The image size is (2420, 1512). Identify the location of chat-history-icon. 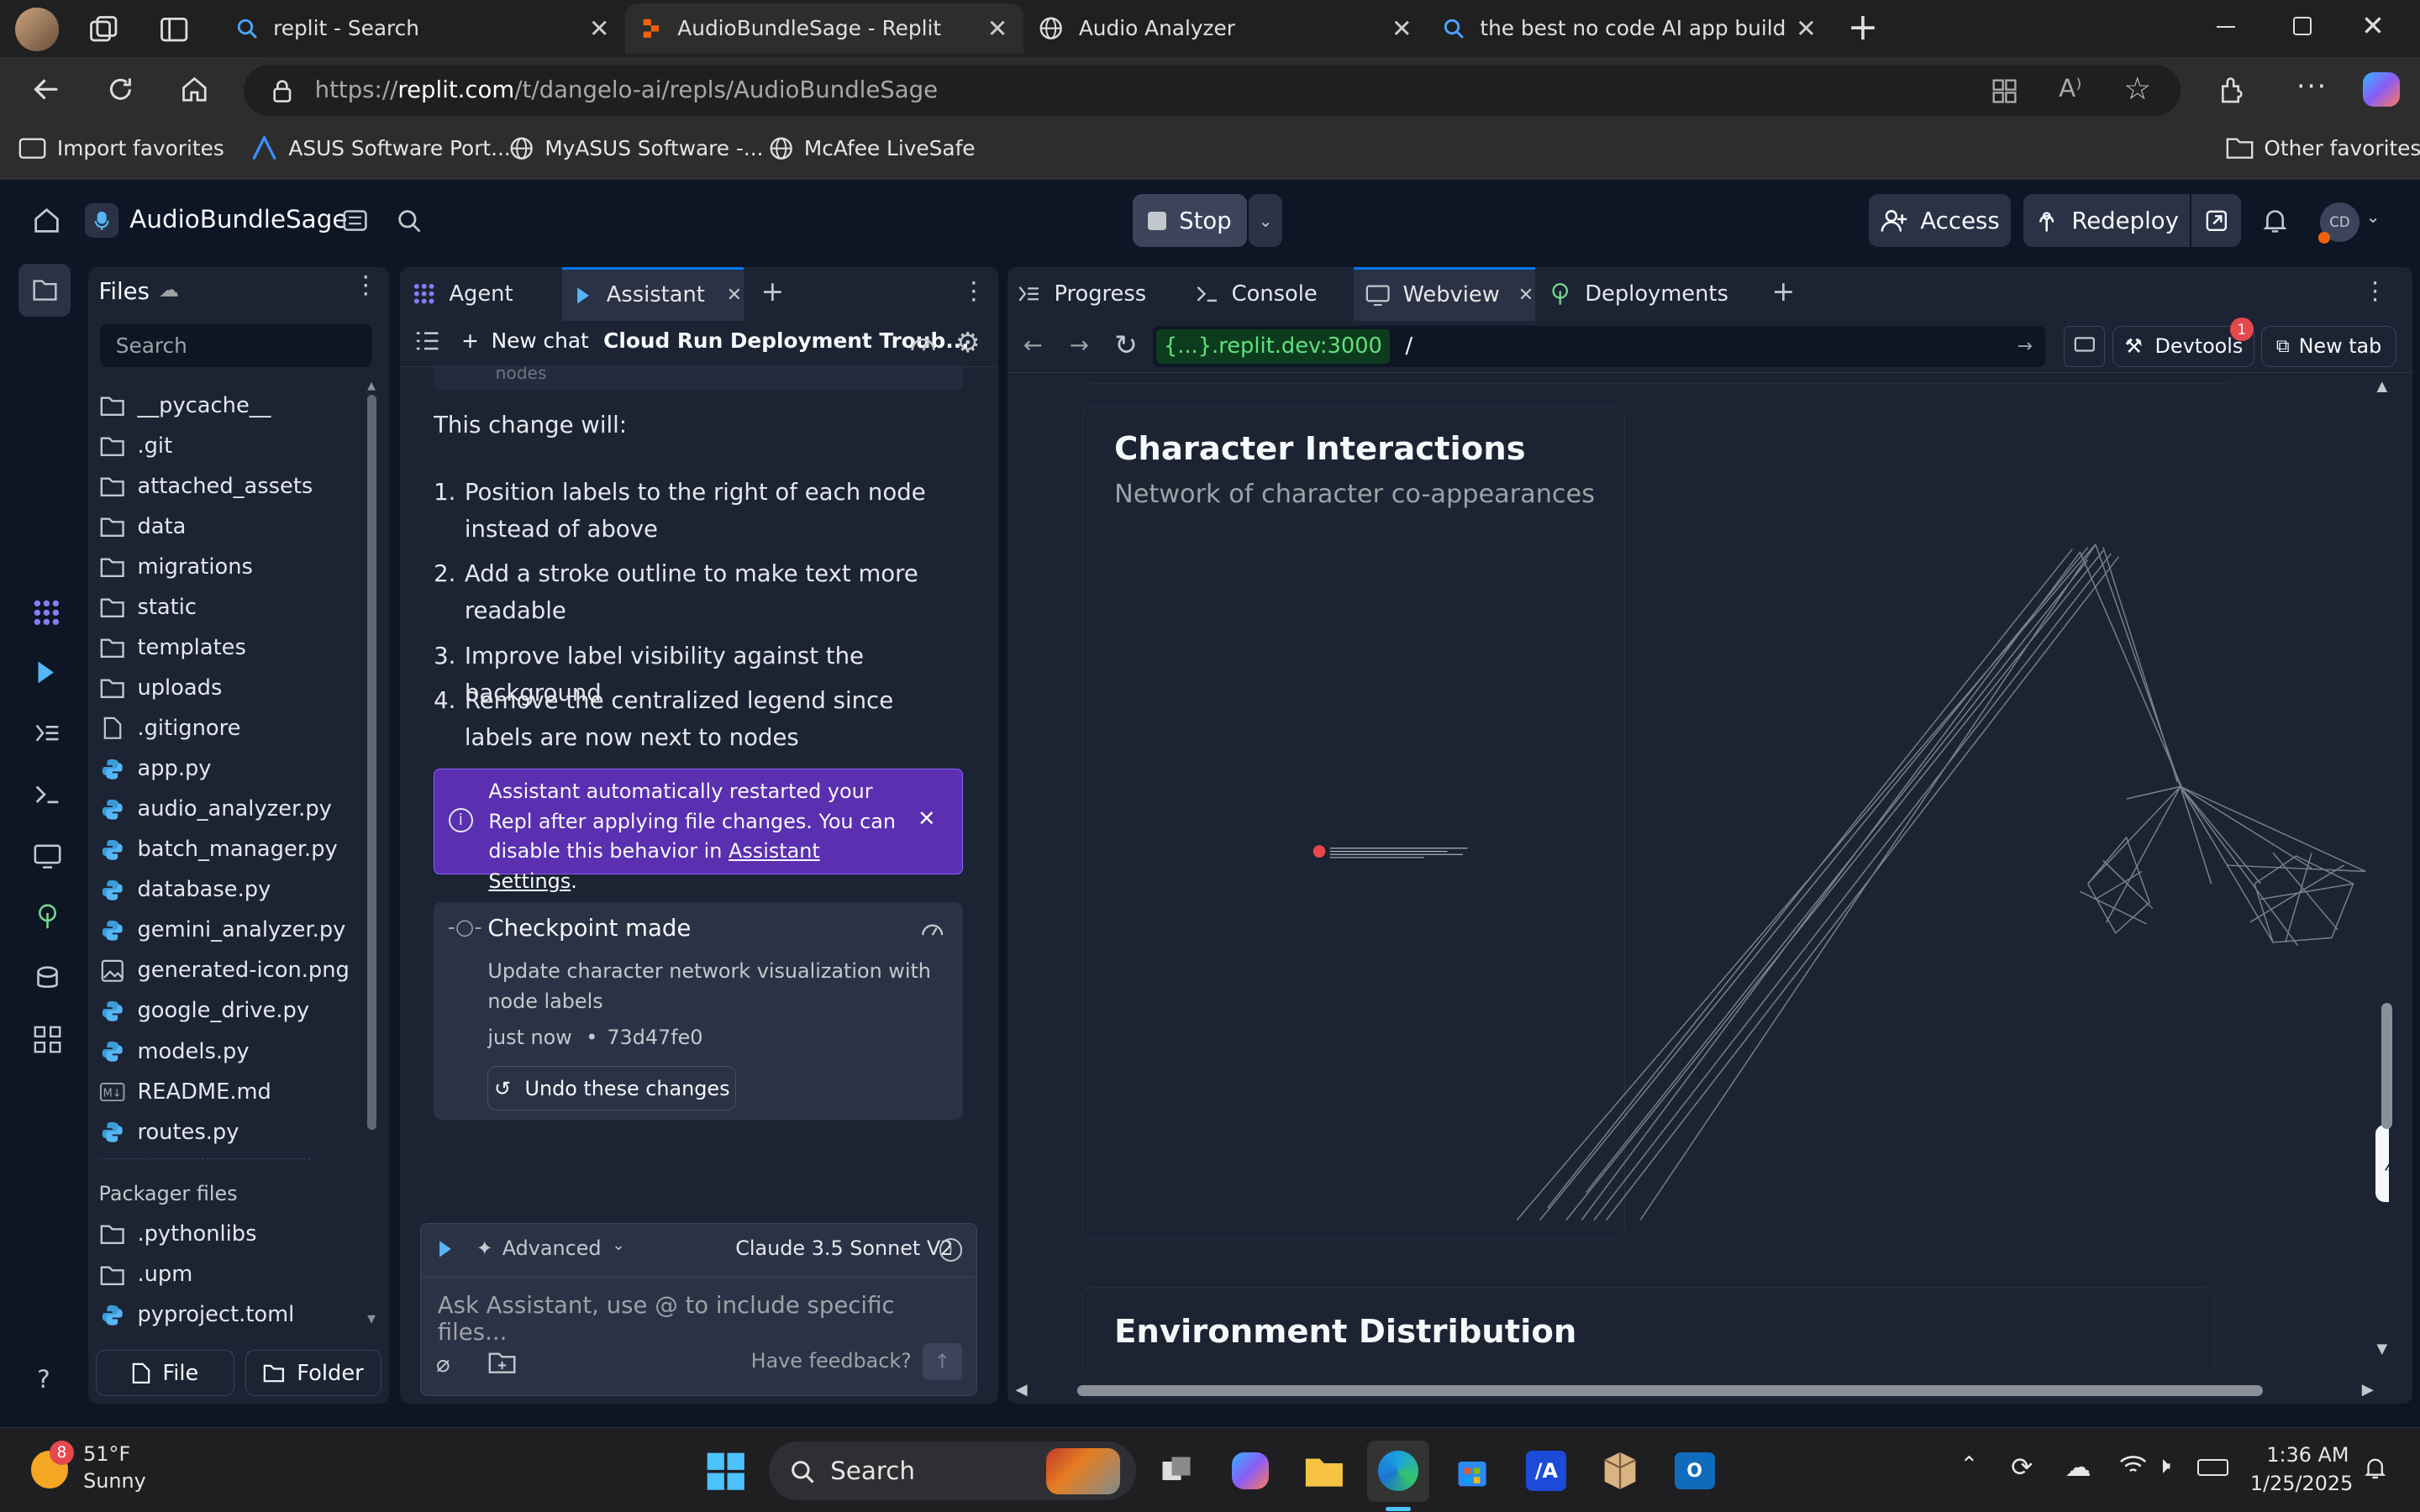
(427, 341).